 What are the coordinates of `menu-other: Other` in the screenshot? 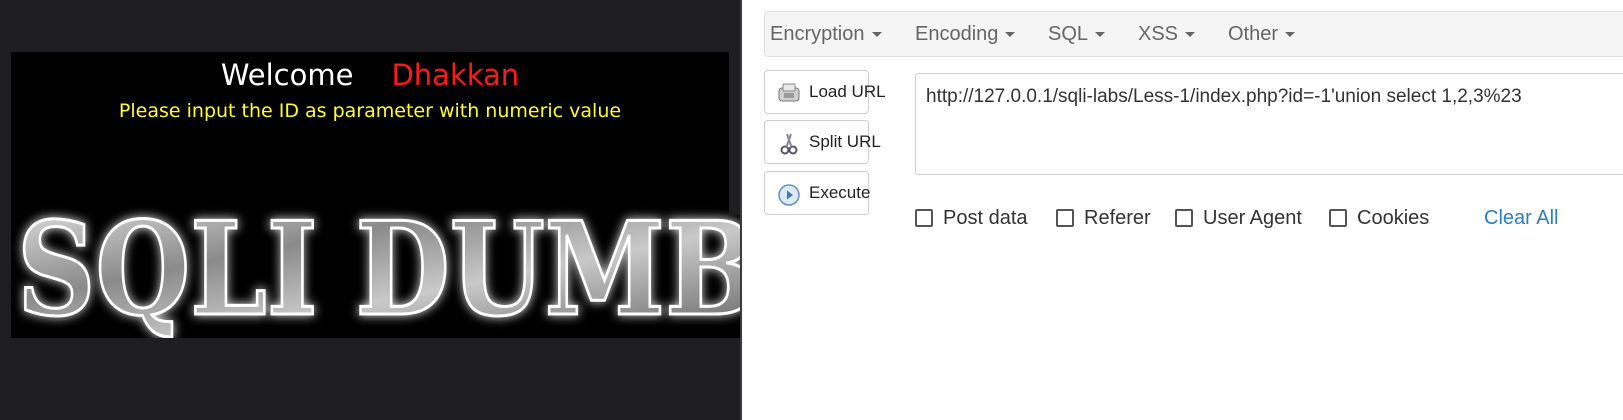 It's located at (1262, 34).